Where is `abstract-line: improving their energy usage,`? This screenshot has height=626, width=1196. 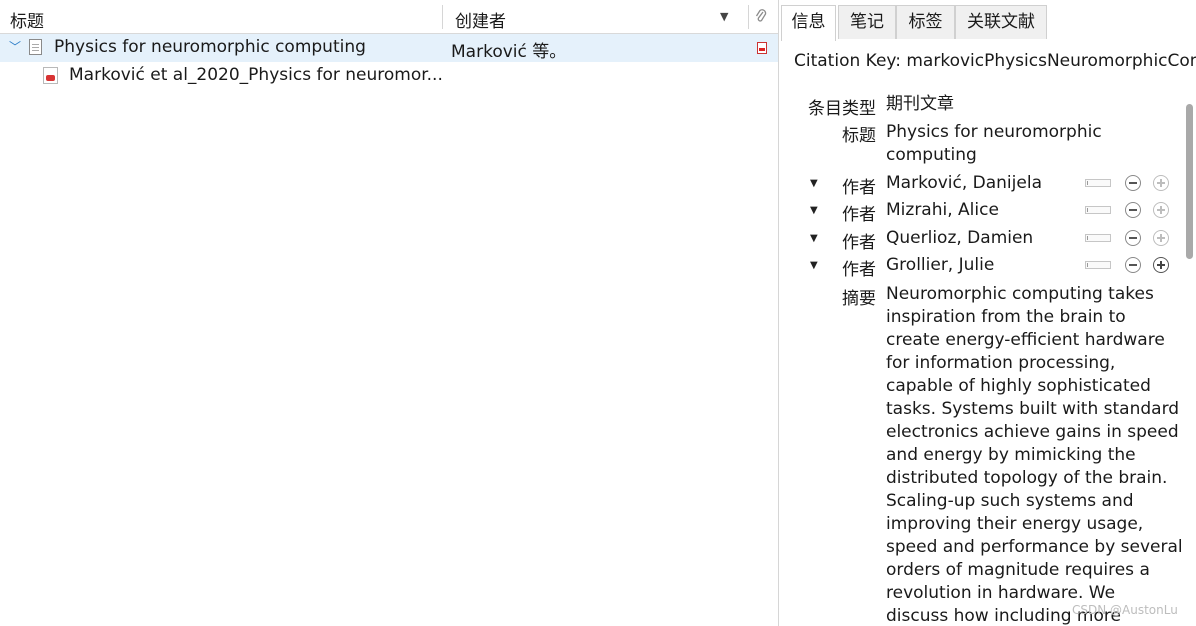
abstract-line: improving their energy usage, is located at coordinates (1015, 524).